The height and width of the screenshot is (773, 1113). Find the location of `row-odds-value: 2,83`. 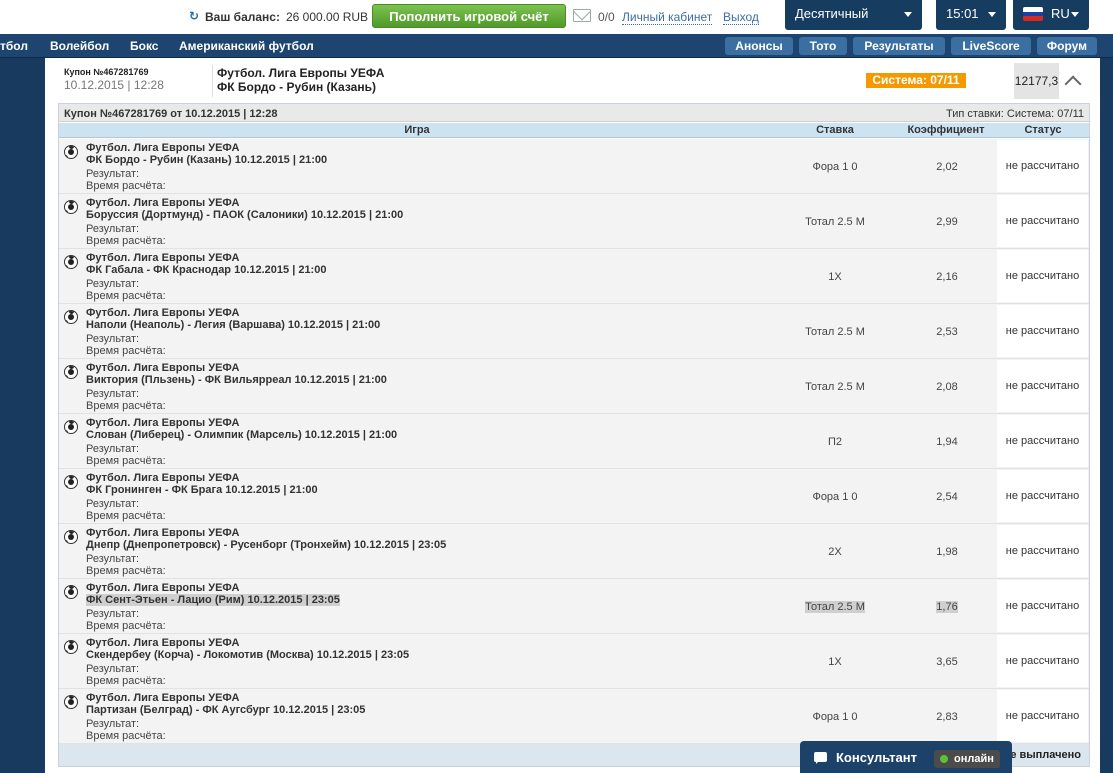

row-odds-value: 2,83 is located at coordinates (947, 717).